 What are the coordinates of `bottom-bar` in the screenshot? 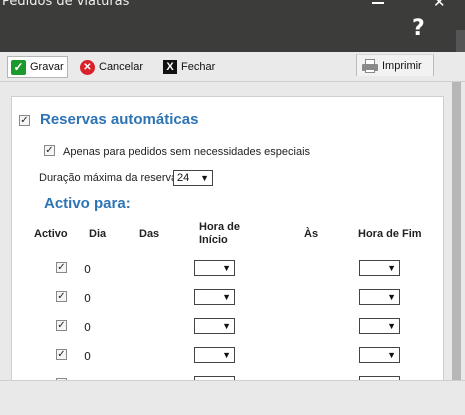 It's located at (232, 397).